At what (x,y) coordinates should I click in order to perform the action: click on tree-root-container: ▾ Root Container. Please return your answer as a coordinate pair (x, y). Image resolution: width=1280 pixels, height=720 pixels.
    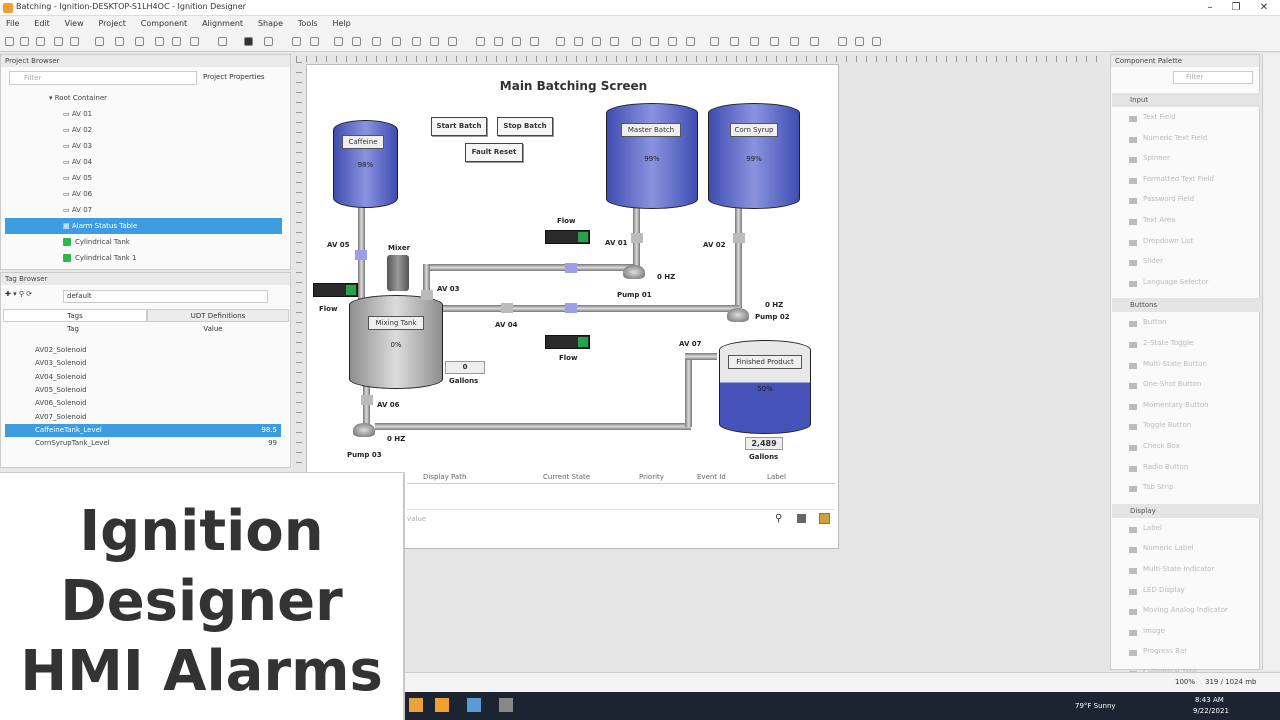
    Looking at the image, I should click on (78, 98).